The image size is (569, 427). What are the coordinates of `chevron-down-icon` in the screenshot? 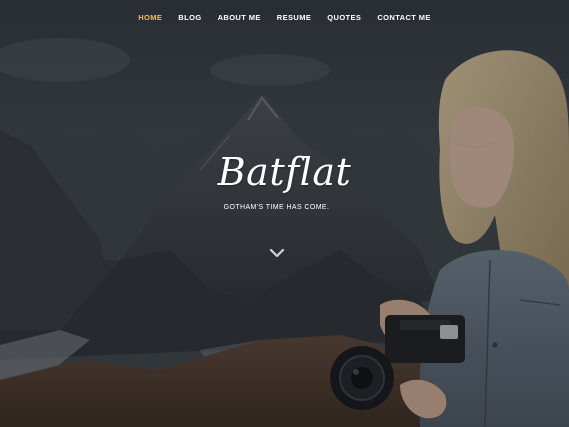 It's located at (277, 253).